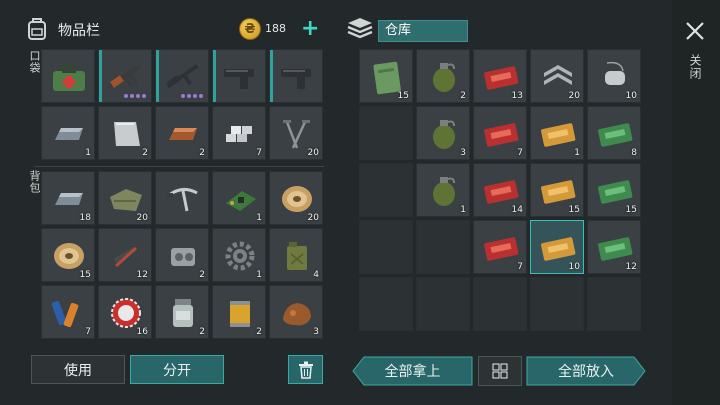 Image resolution: width=720 pixels, height=405 pixels. Describe the element at coordinates (316, 275) in the screenshot. I see `item-count: 4` at that location.